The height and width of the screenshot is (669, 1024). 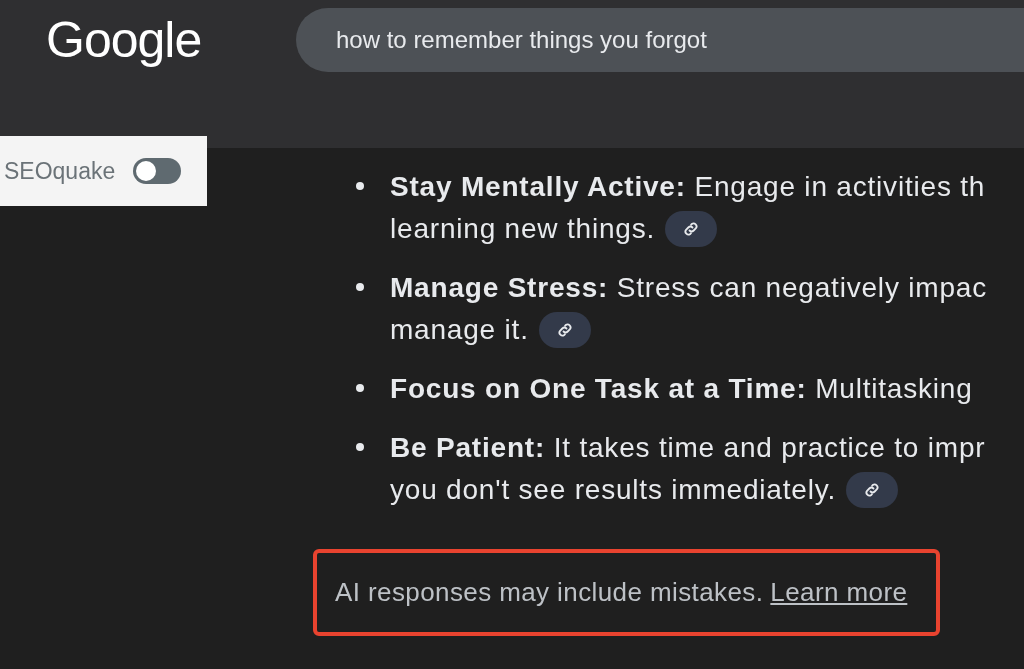 What do you see at coordinates (613, 490) in the screenshot?
I see `bullet-text: you don't see results immediately.` at bounding box center [613, 490].